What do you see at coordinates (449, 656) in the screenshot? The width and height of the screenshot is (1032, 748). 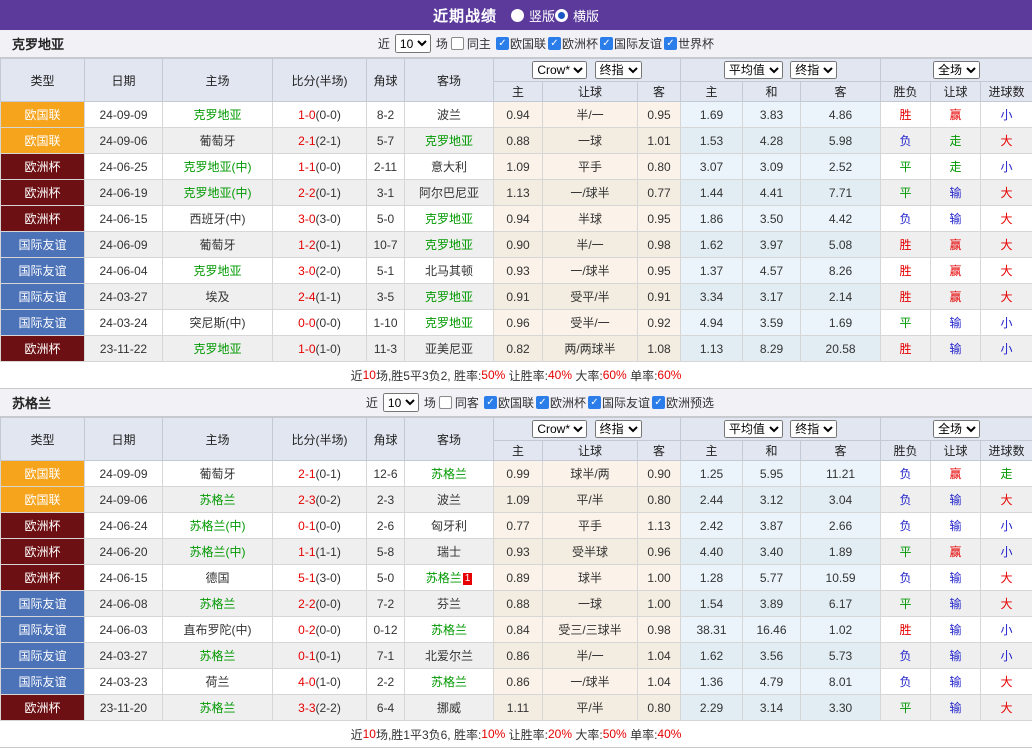 I see `away-team: 北爱尔兰` at bounding box center [449, 656].